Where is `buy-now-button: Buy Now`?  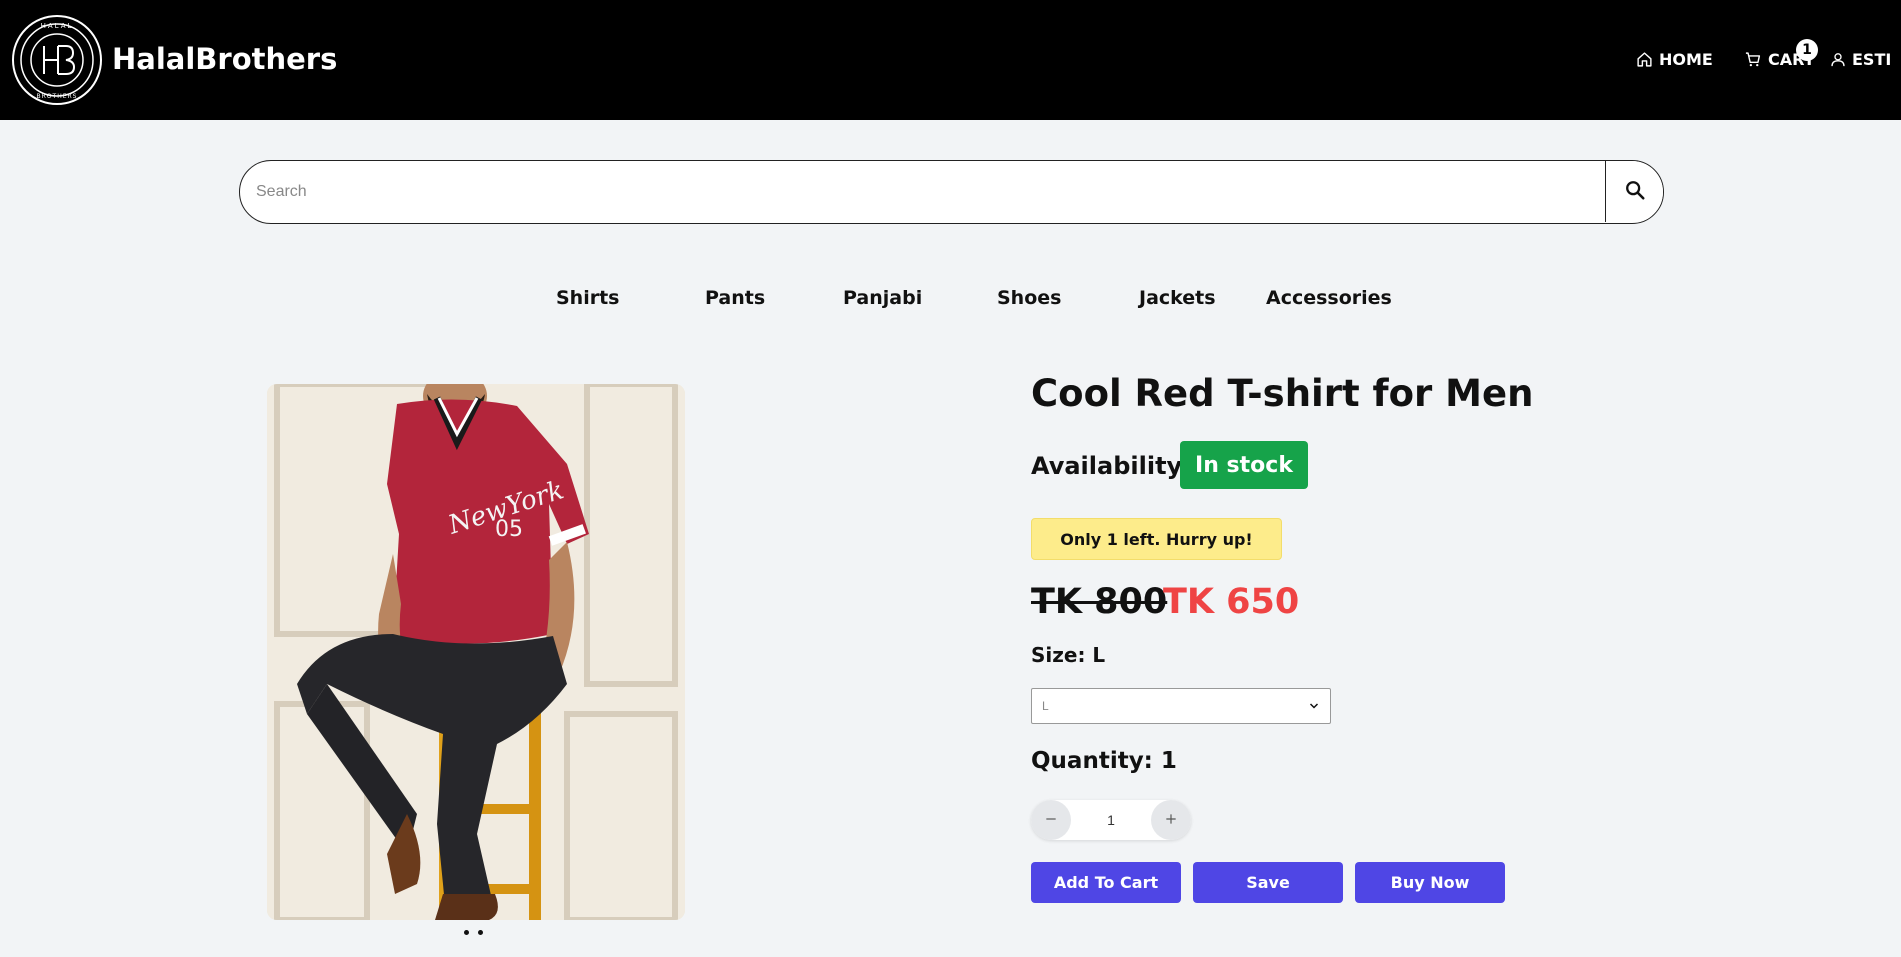 buy-now-button: Buy Now is located at coordinates (1430, 882).